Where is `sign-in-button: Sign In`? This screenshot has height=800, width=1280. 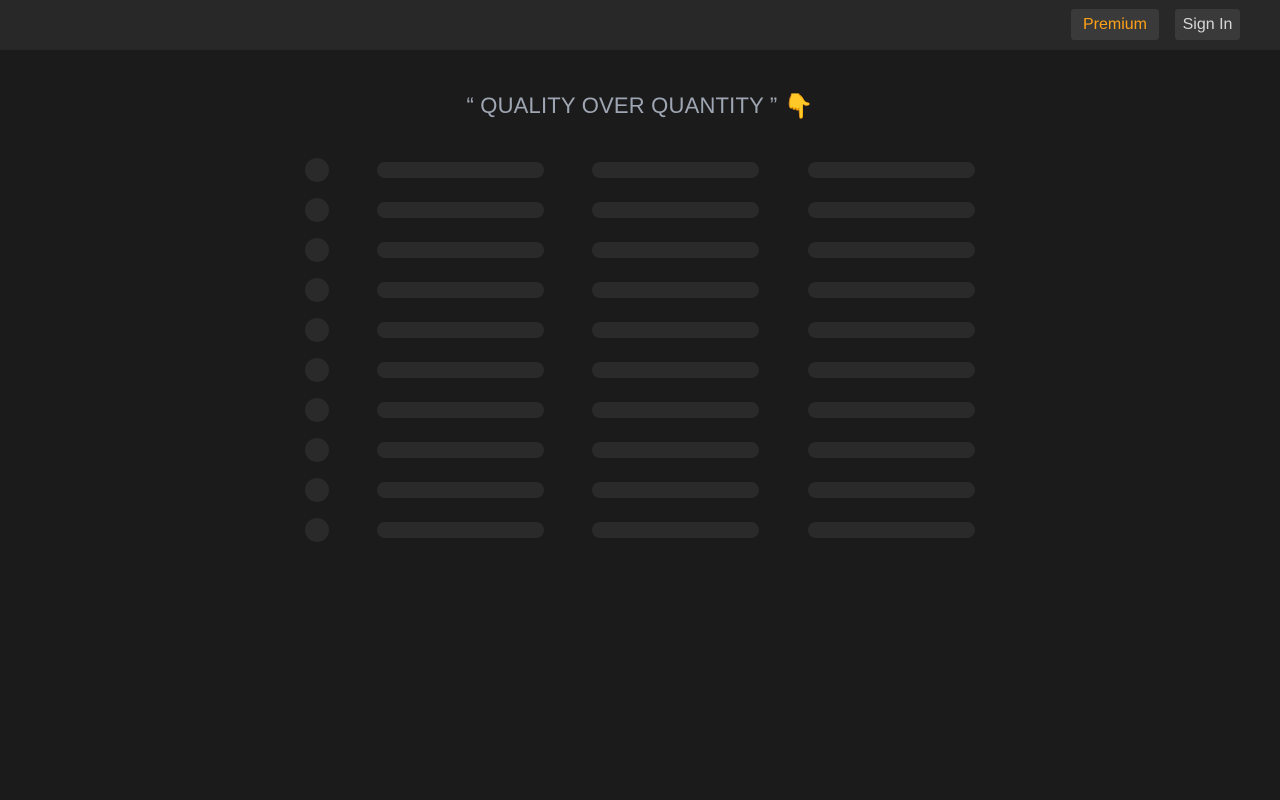 sign-in-button: Sign In is located at coordinates (1207, 24).